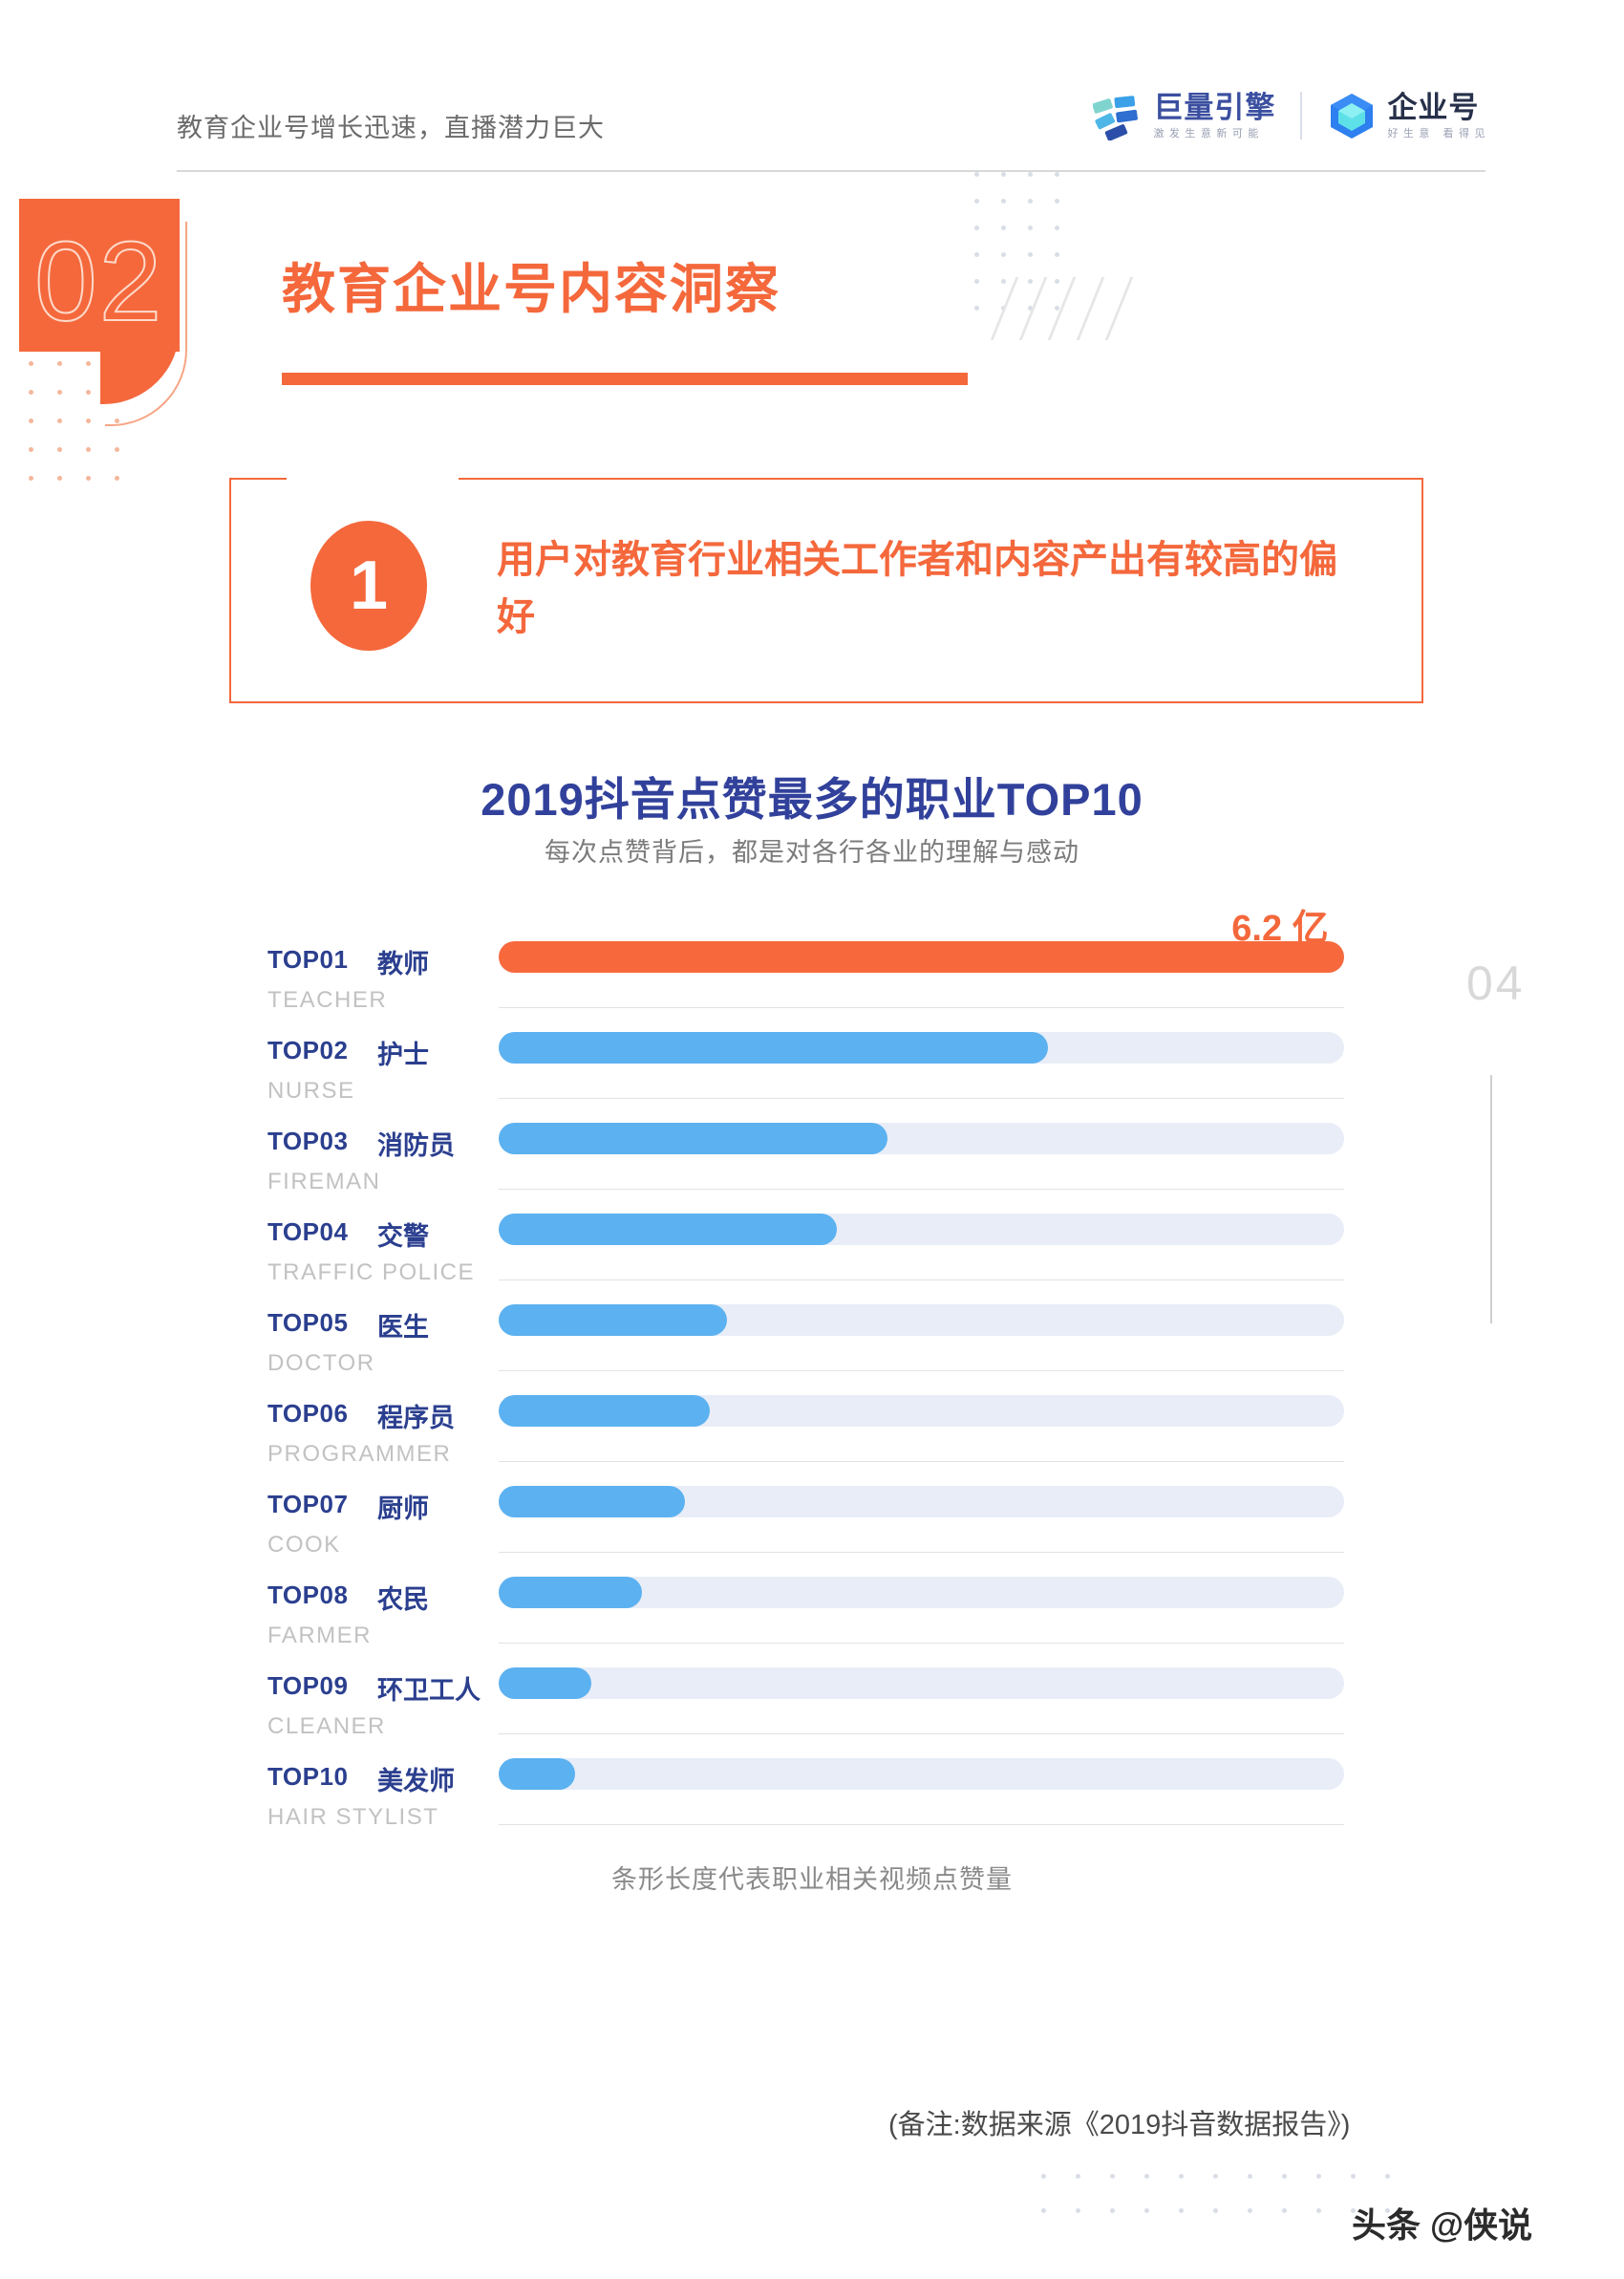 The height and width of the screenshot is (2279, 1624). What do you see at coordinates (360, 1454) in the screenshot?
I see `occupation-label-en: PROGRAMMER` at bounding box center [360, 1454].